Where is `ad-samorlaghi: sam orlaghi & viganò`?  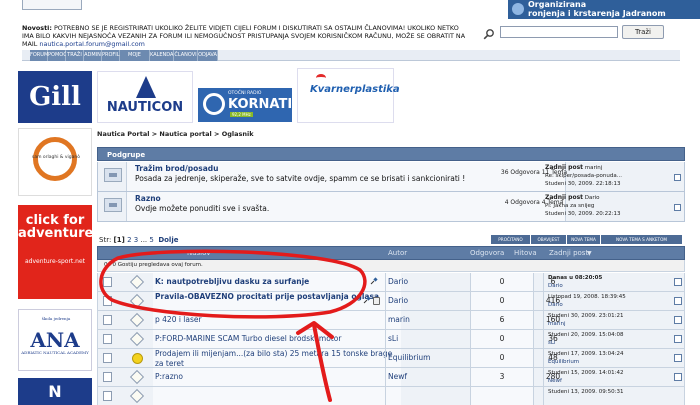 ad-samorlaghi: sam orlaghi & viganò is located at coordinates (55, 162).